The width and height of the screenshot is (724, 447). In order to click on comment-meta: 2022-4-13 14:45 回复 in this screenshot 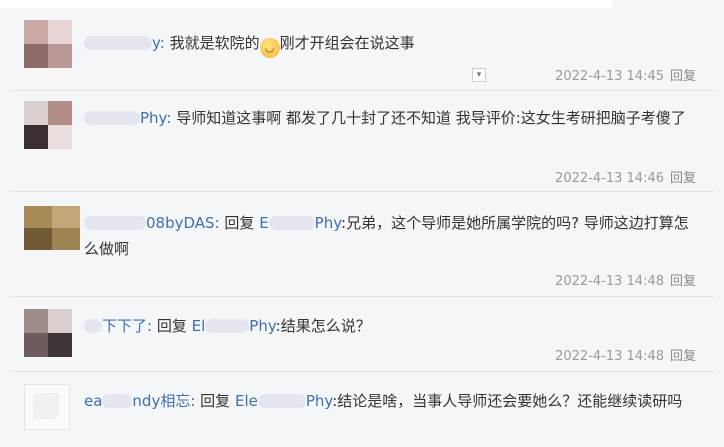, I will do `click(625, 74)`.